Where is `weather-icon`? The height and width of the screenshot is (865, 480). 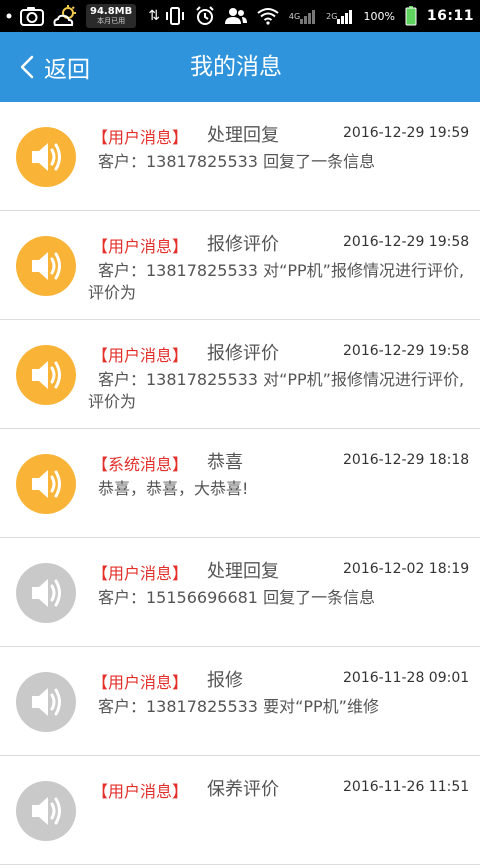 weather-icon is located at coordinates (65, 16).